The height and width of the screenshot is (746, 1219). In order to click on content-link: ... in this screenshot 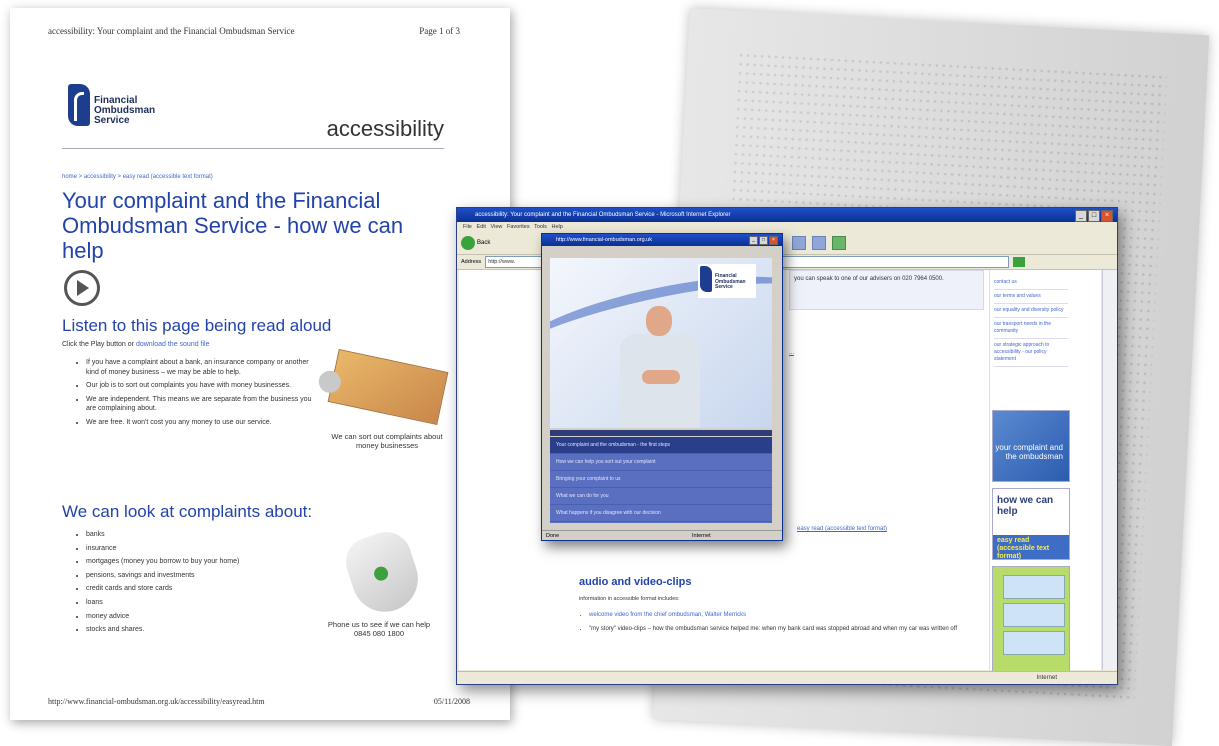, I will do `click(791, 353)`.